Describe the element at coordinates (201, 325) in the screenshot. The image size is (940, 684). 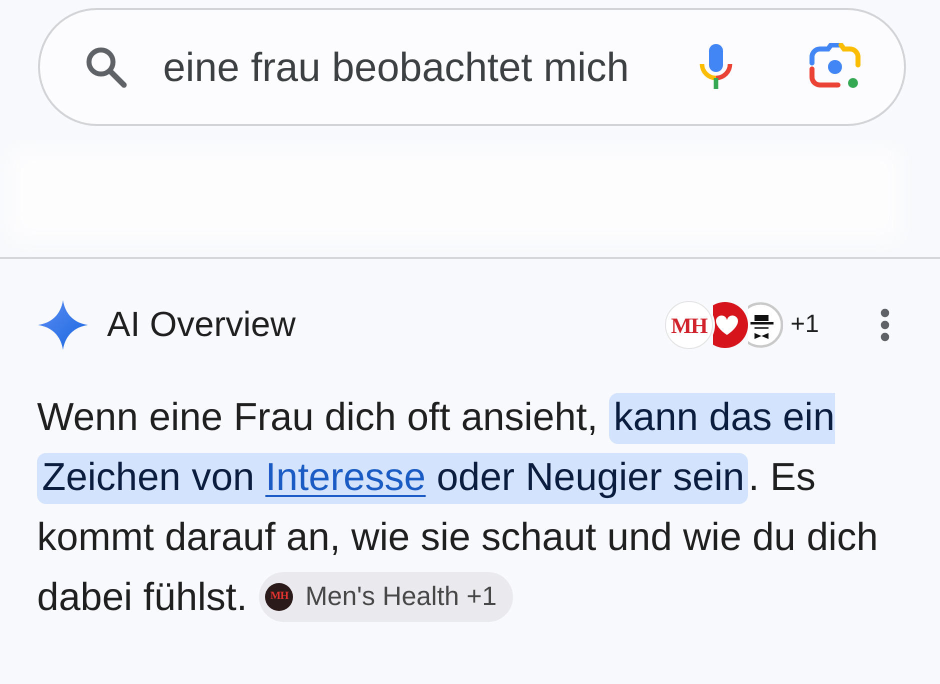
I see `overview-title: AI Overview` at that location.